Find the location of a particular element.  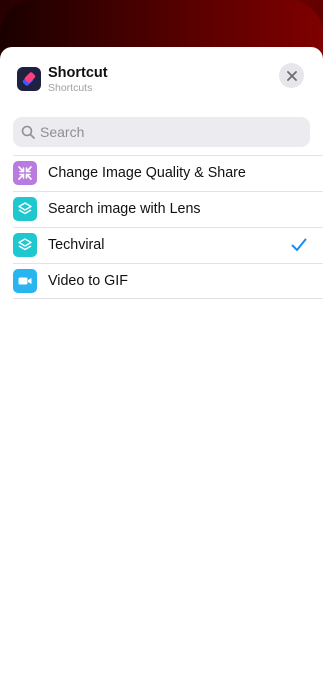

list-item-label: Change Image Quality & Share is located at coordinates (147, 173).